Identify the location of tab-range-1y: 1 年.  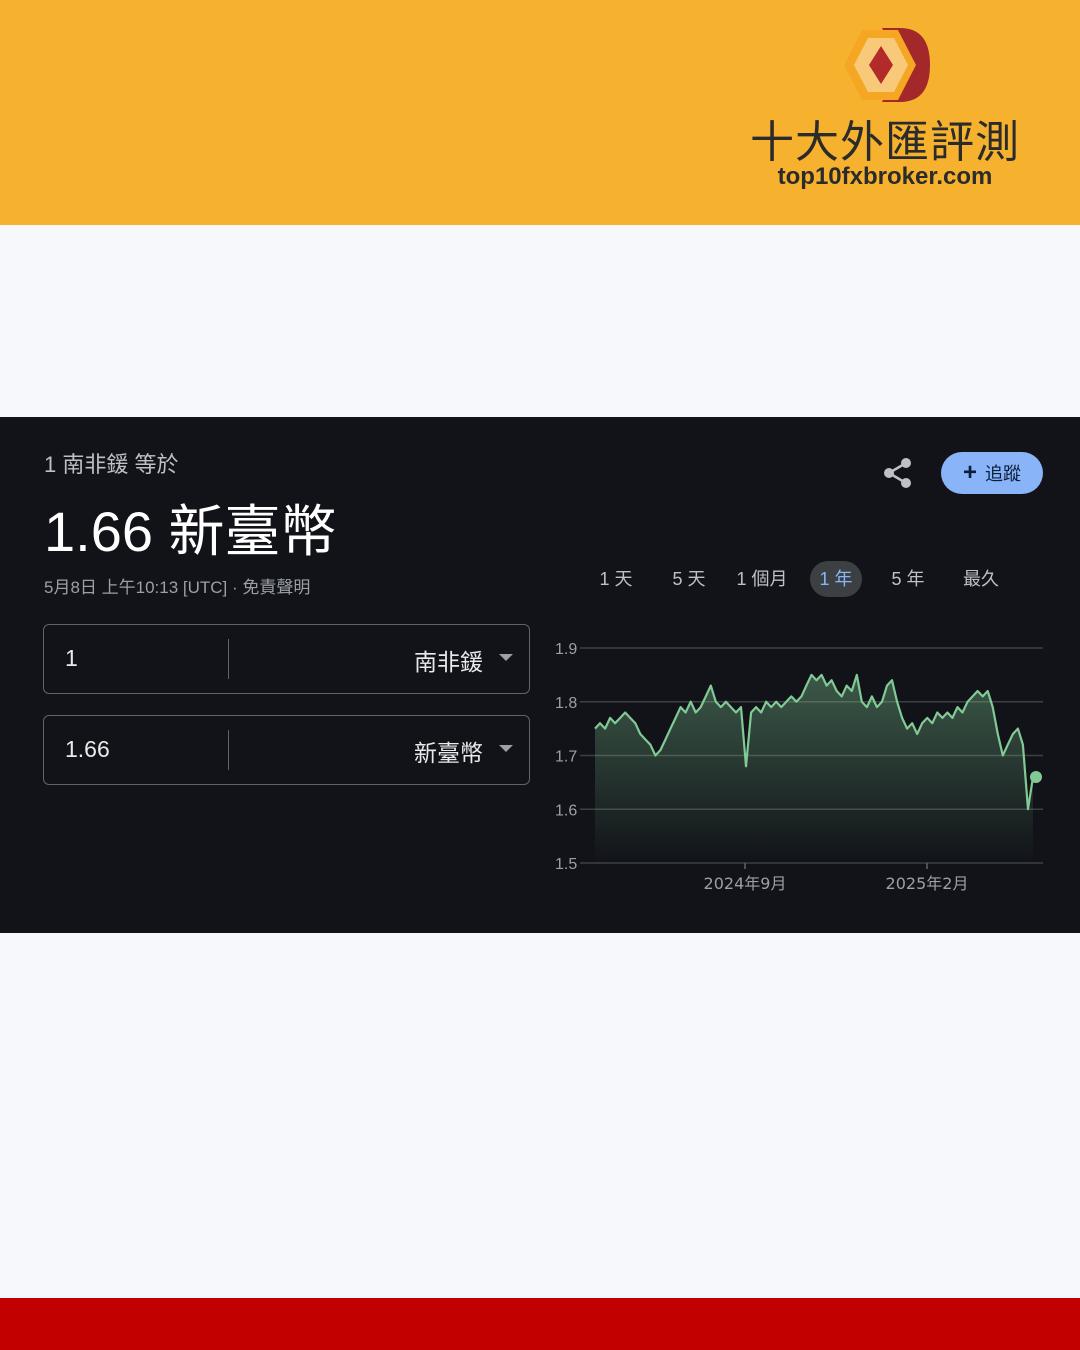
(836, 579).